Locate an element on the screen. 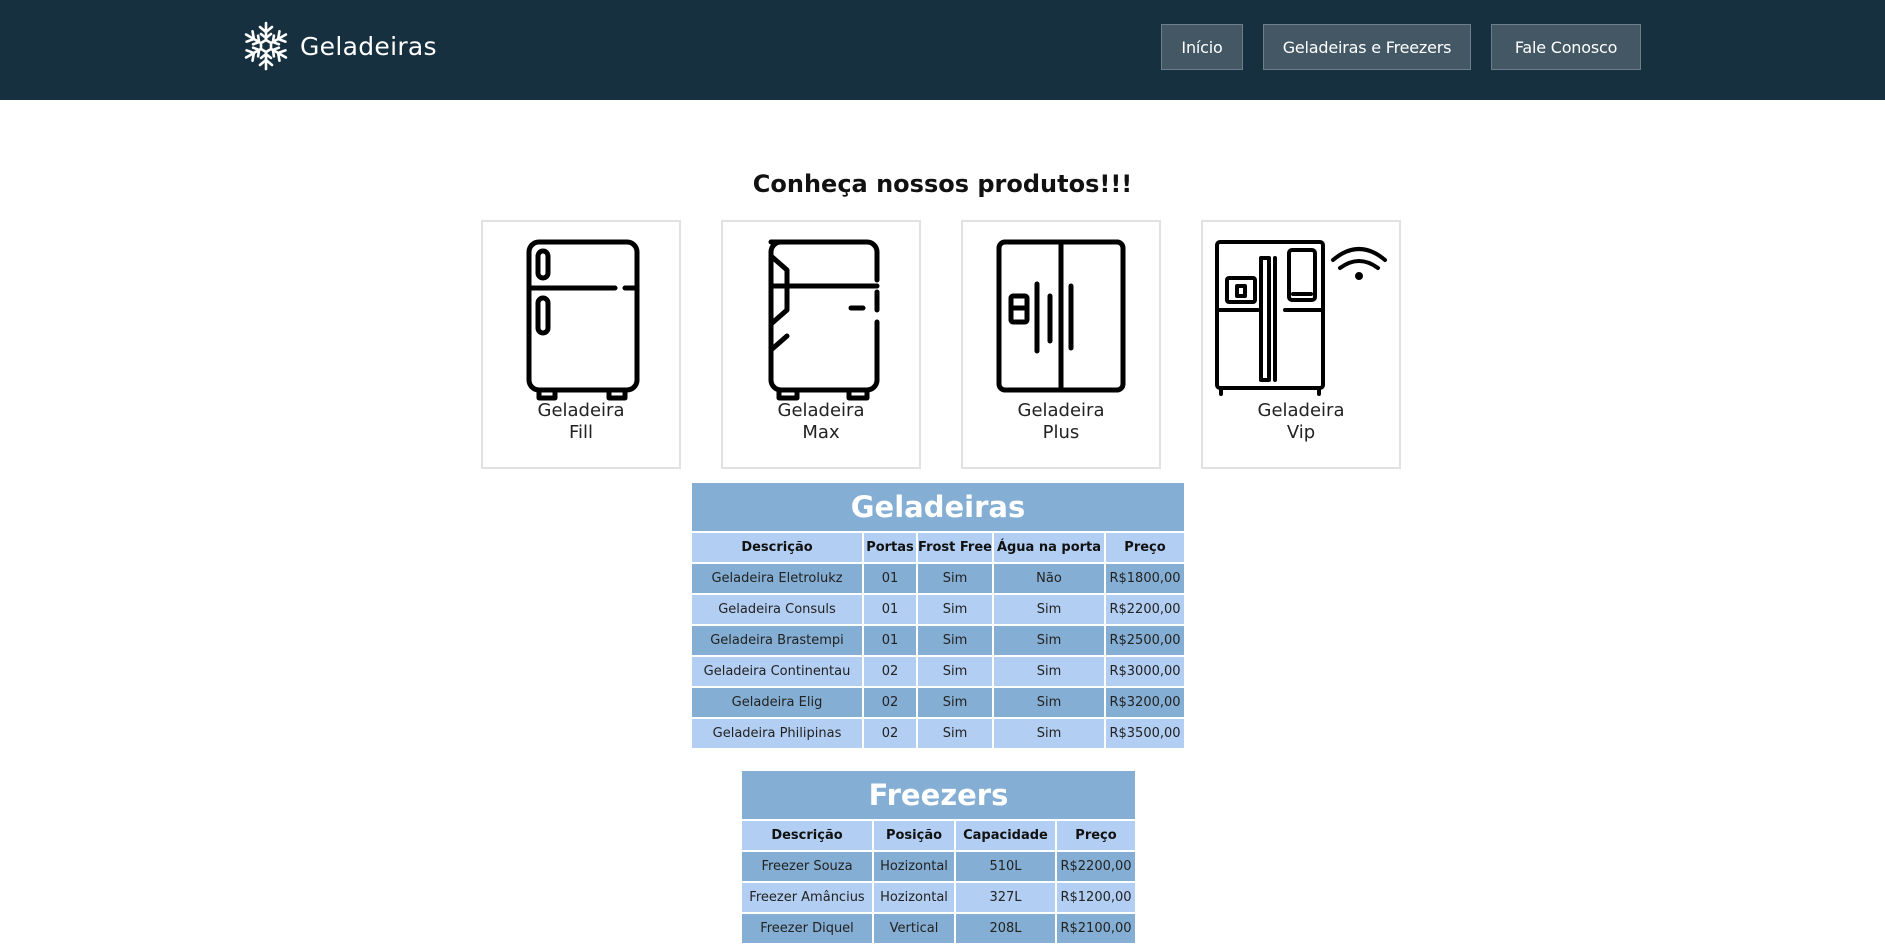  product-card-label: Geladeira Fill is located at coordinates (581, 421).